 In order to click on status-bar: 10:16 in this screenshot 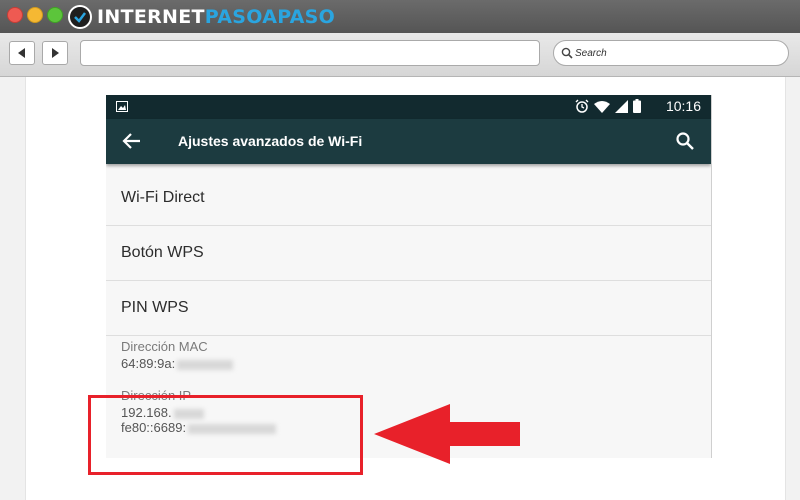, I will do `click(408, 107)`.